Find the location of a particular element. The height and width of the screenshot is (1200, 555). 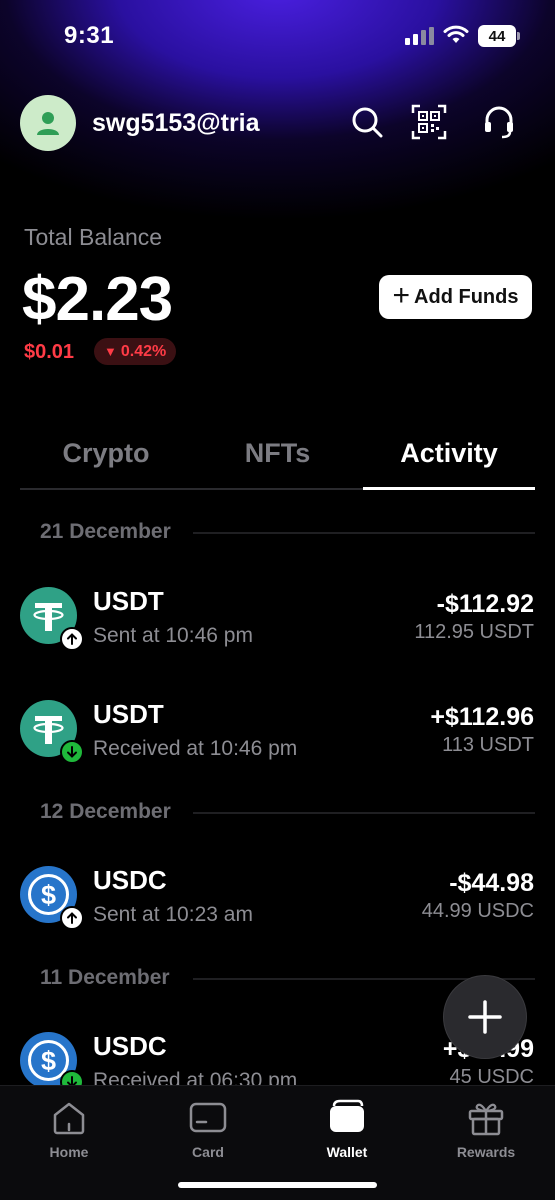

user-icon is located at coordinates (48, 123).